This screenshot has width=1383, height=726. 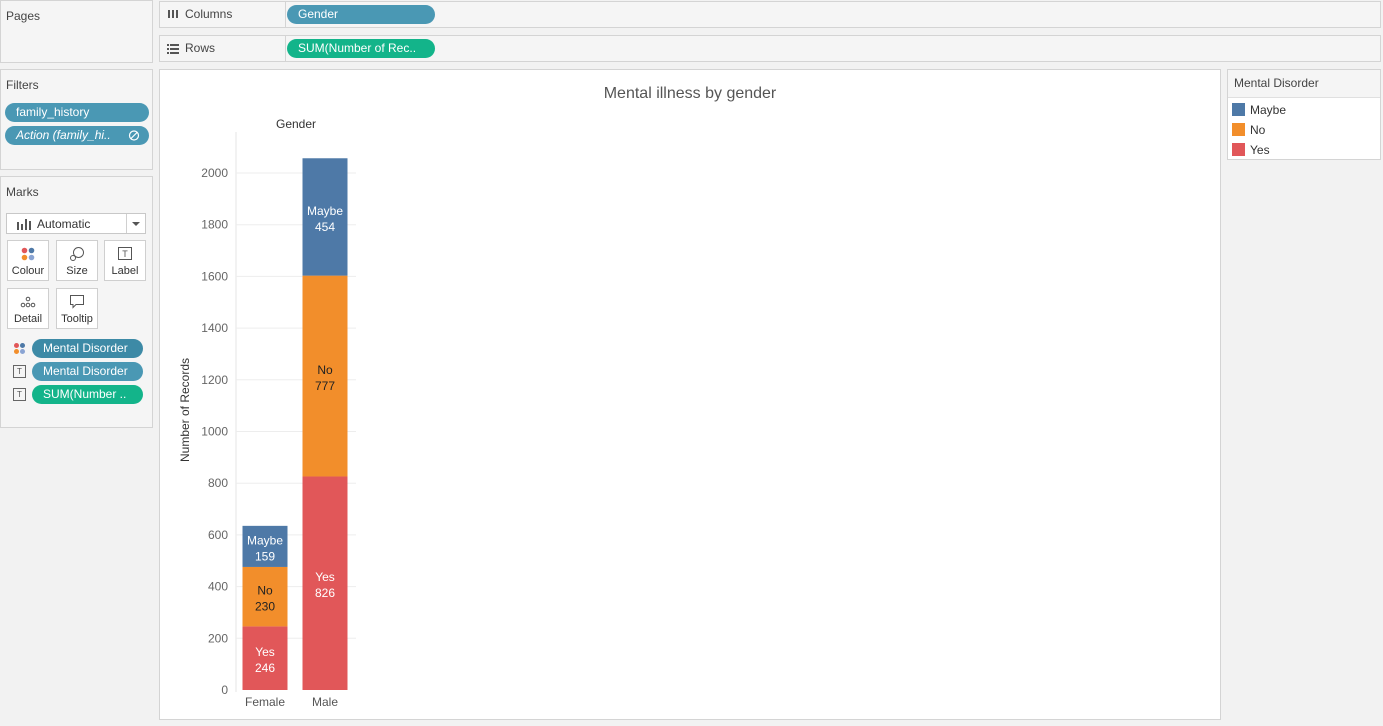 I want to click on y-tick-label: 1000, so click(x=214, y=432).